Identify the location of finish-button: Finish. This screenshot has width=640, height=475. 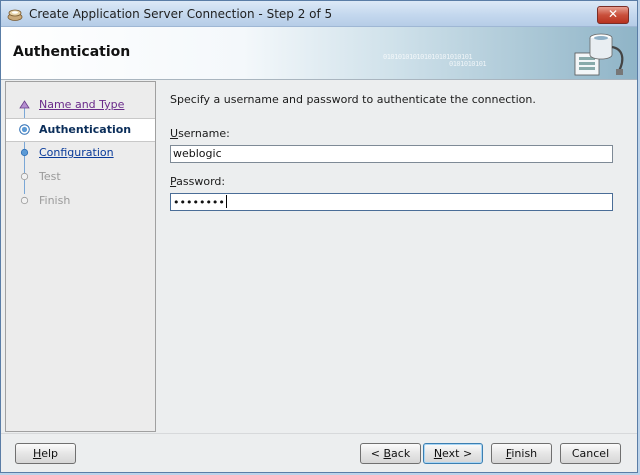
(521, 453).